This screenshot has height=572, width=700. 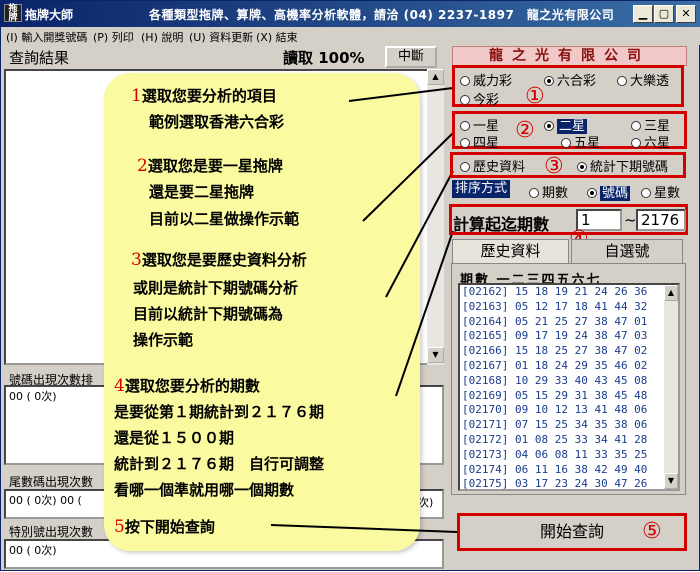 I want to click on radio-sort-number: 號碼, so click(x=609, y=191).